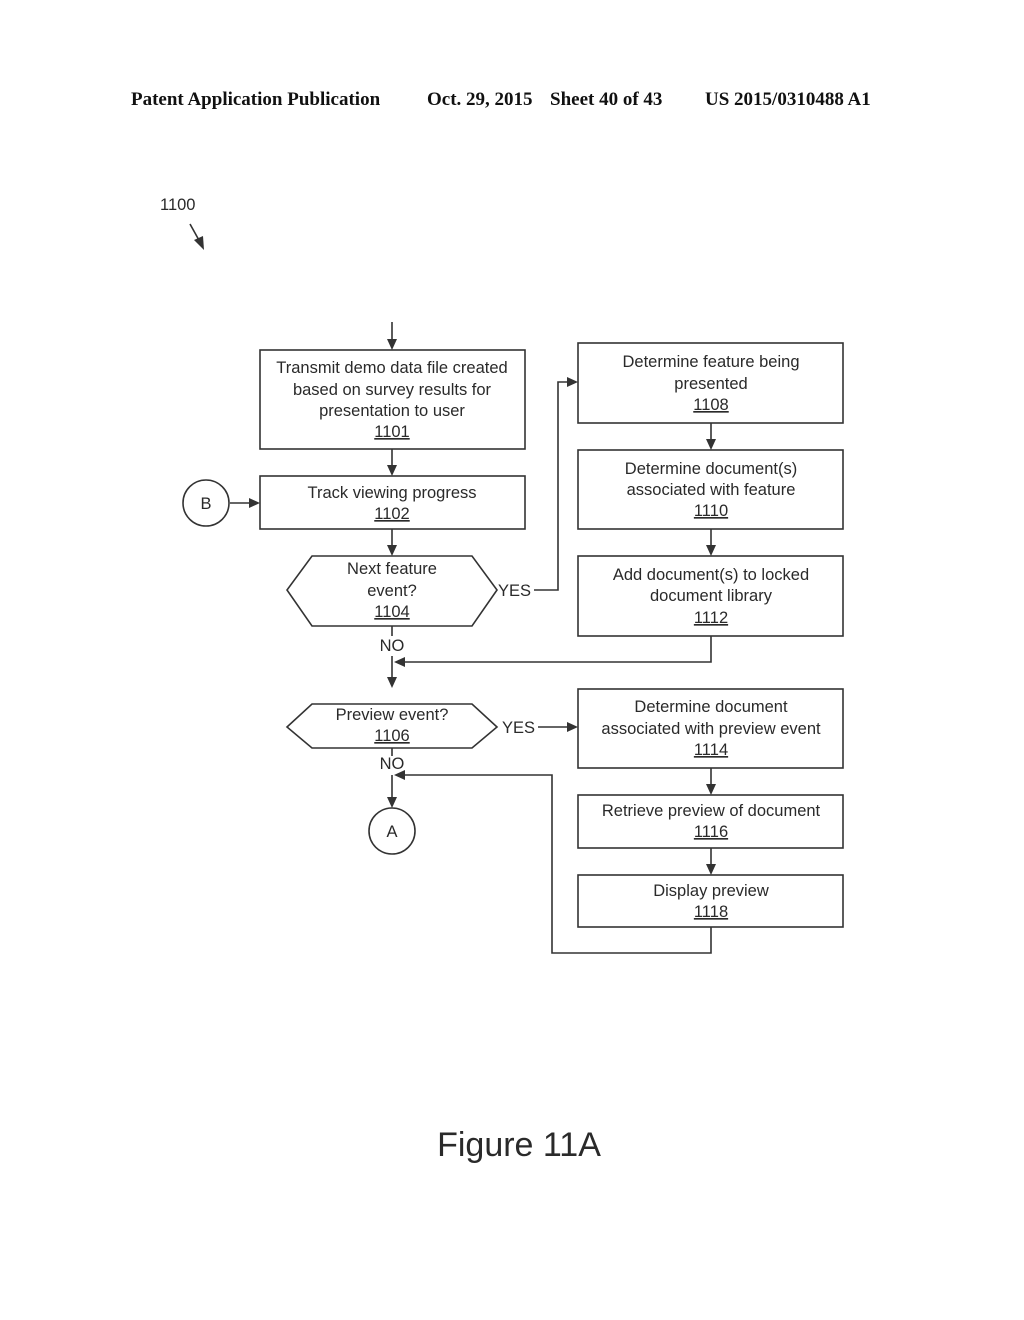  Describe the element at coordinates (711, 707) in the screenshot. I see `step-1114-text-line1: Determine document` at that location.